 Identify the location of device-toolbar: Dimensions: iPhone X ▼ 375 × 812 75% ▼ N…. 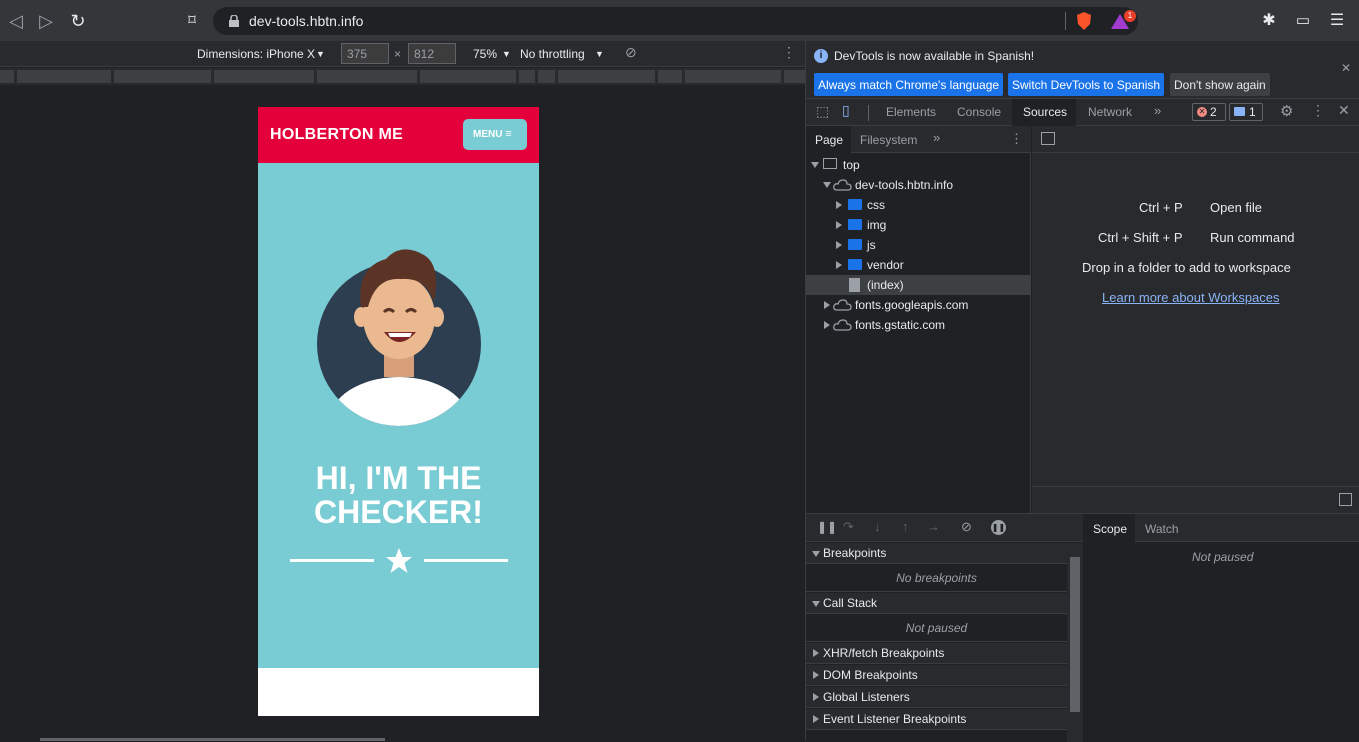
(402, 54).